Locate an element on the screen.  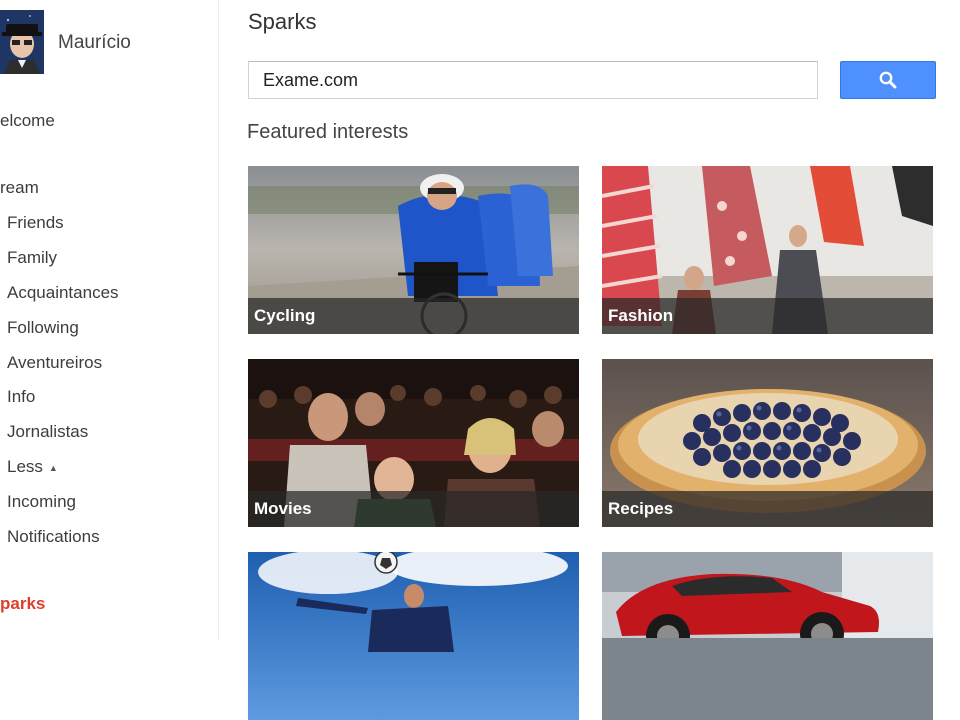
tile-label: Cycling is located at coordinates (285, 315).